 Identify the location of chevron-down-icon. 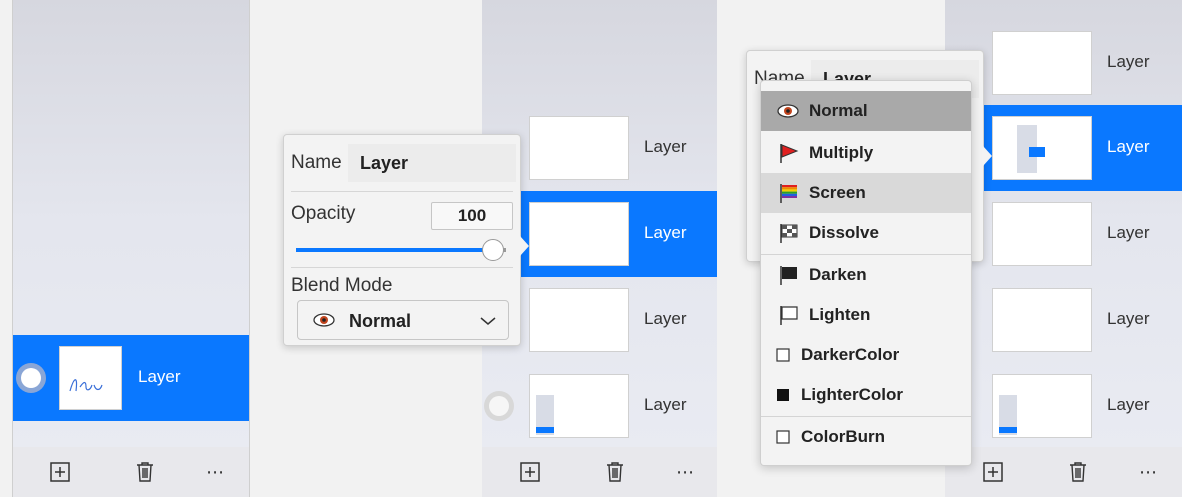
(488, 323).